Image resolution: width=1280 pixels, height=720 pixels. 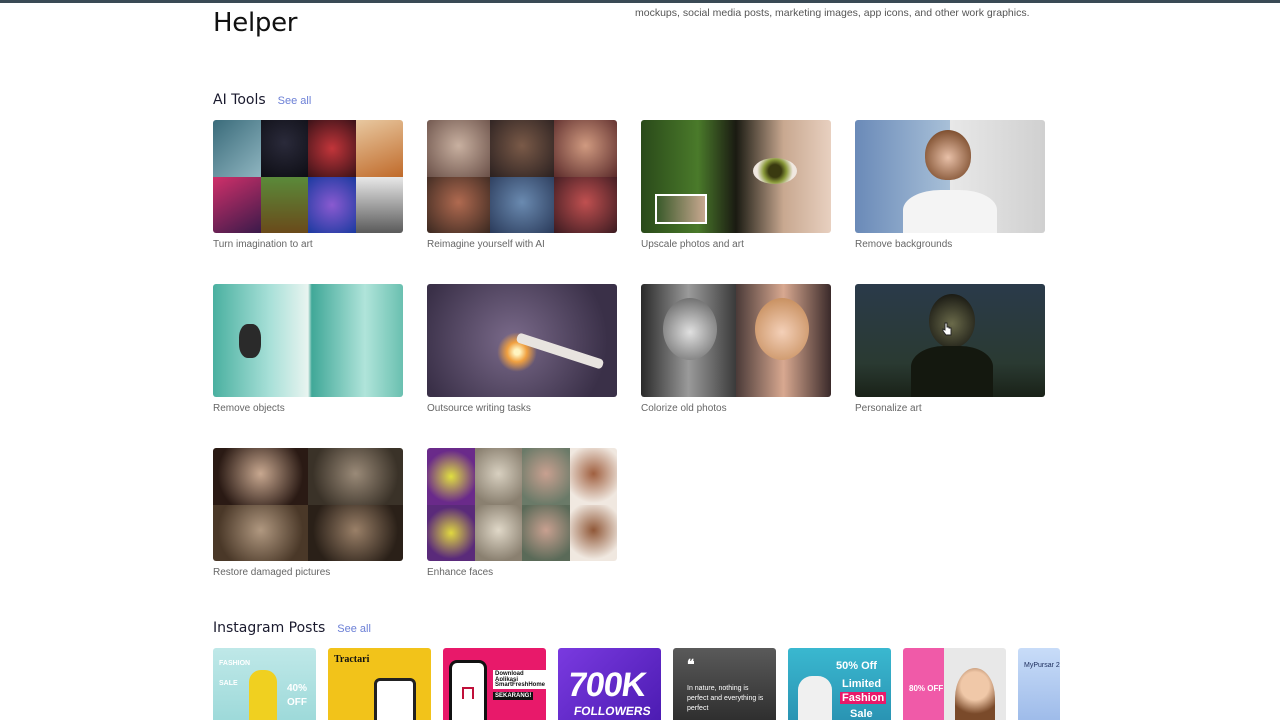 I want to click on ig-card-text: Sale, so click(x=861, y=714).